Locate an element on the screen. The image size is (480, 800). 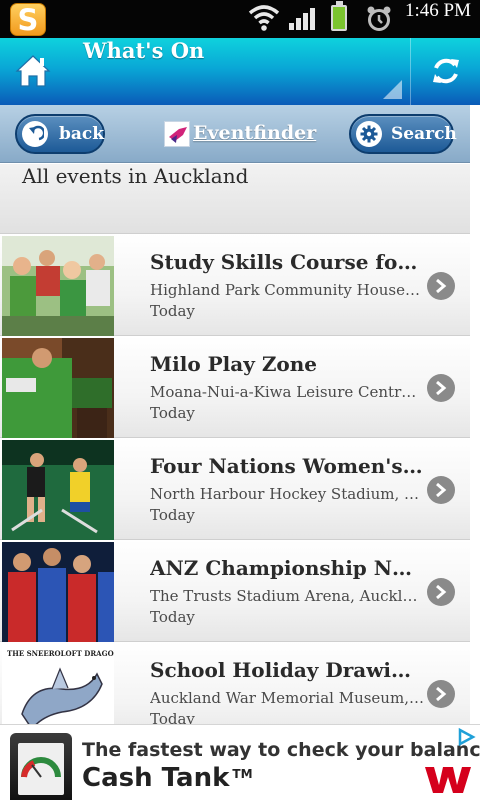
alarm-icon is located at coordinates (379, 18).